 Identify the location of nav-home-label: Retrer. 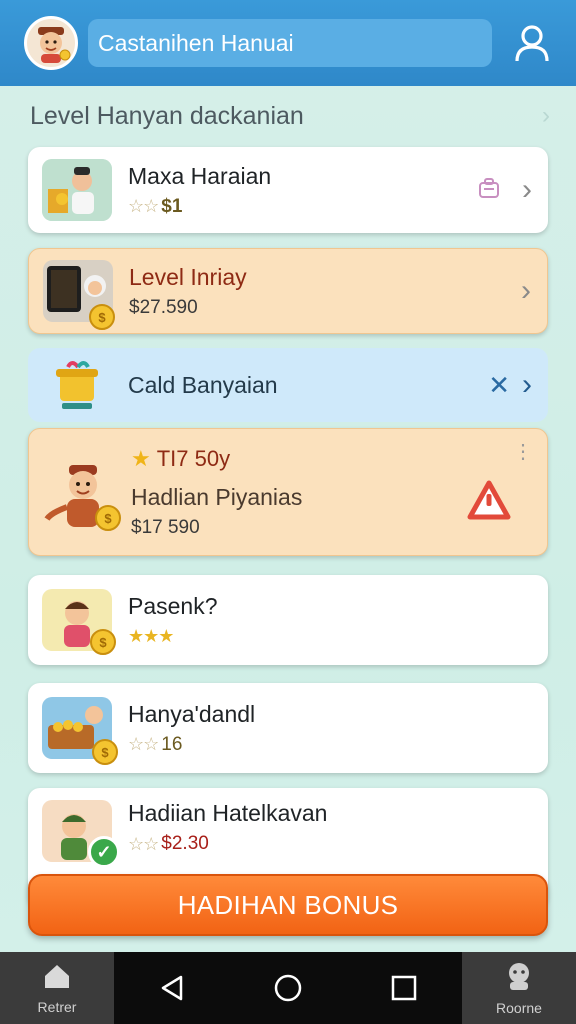
(57, 1006).